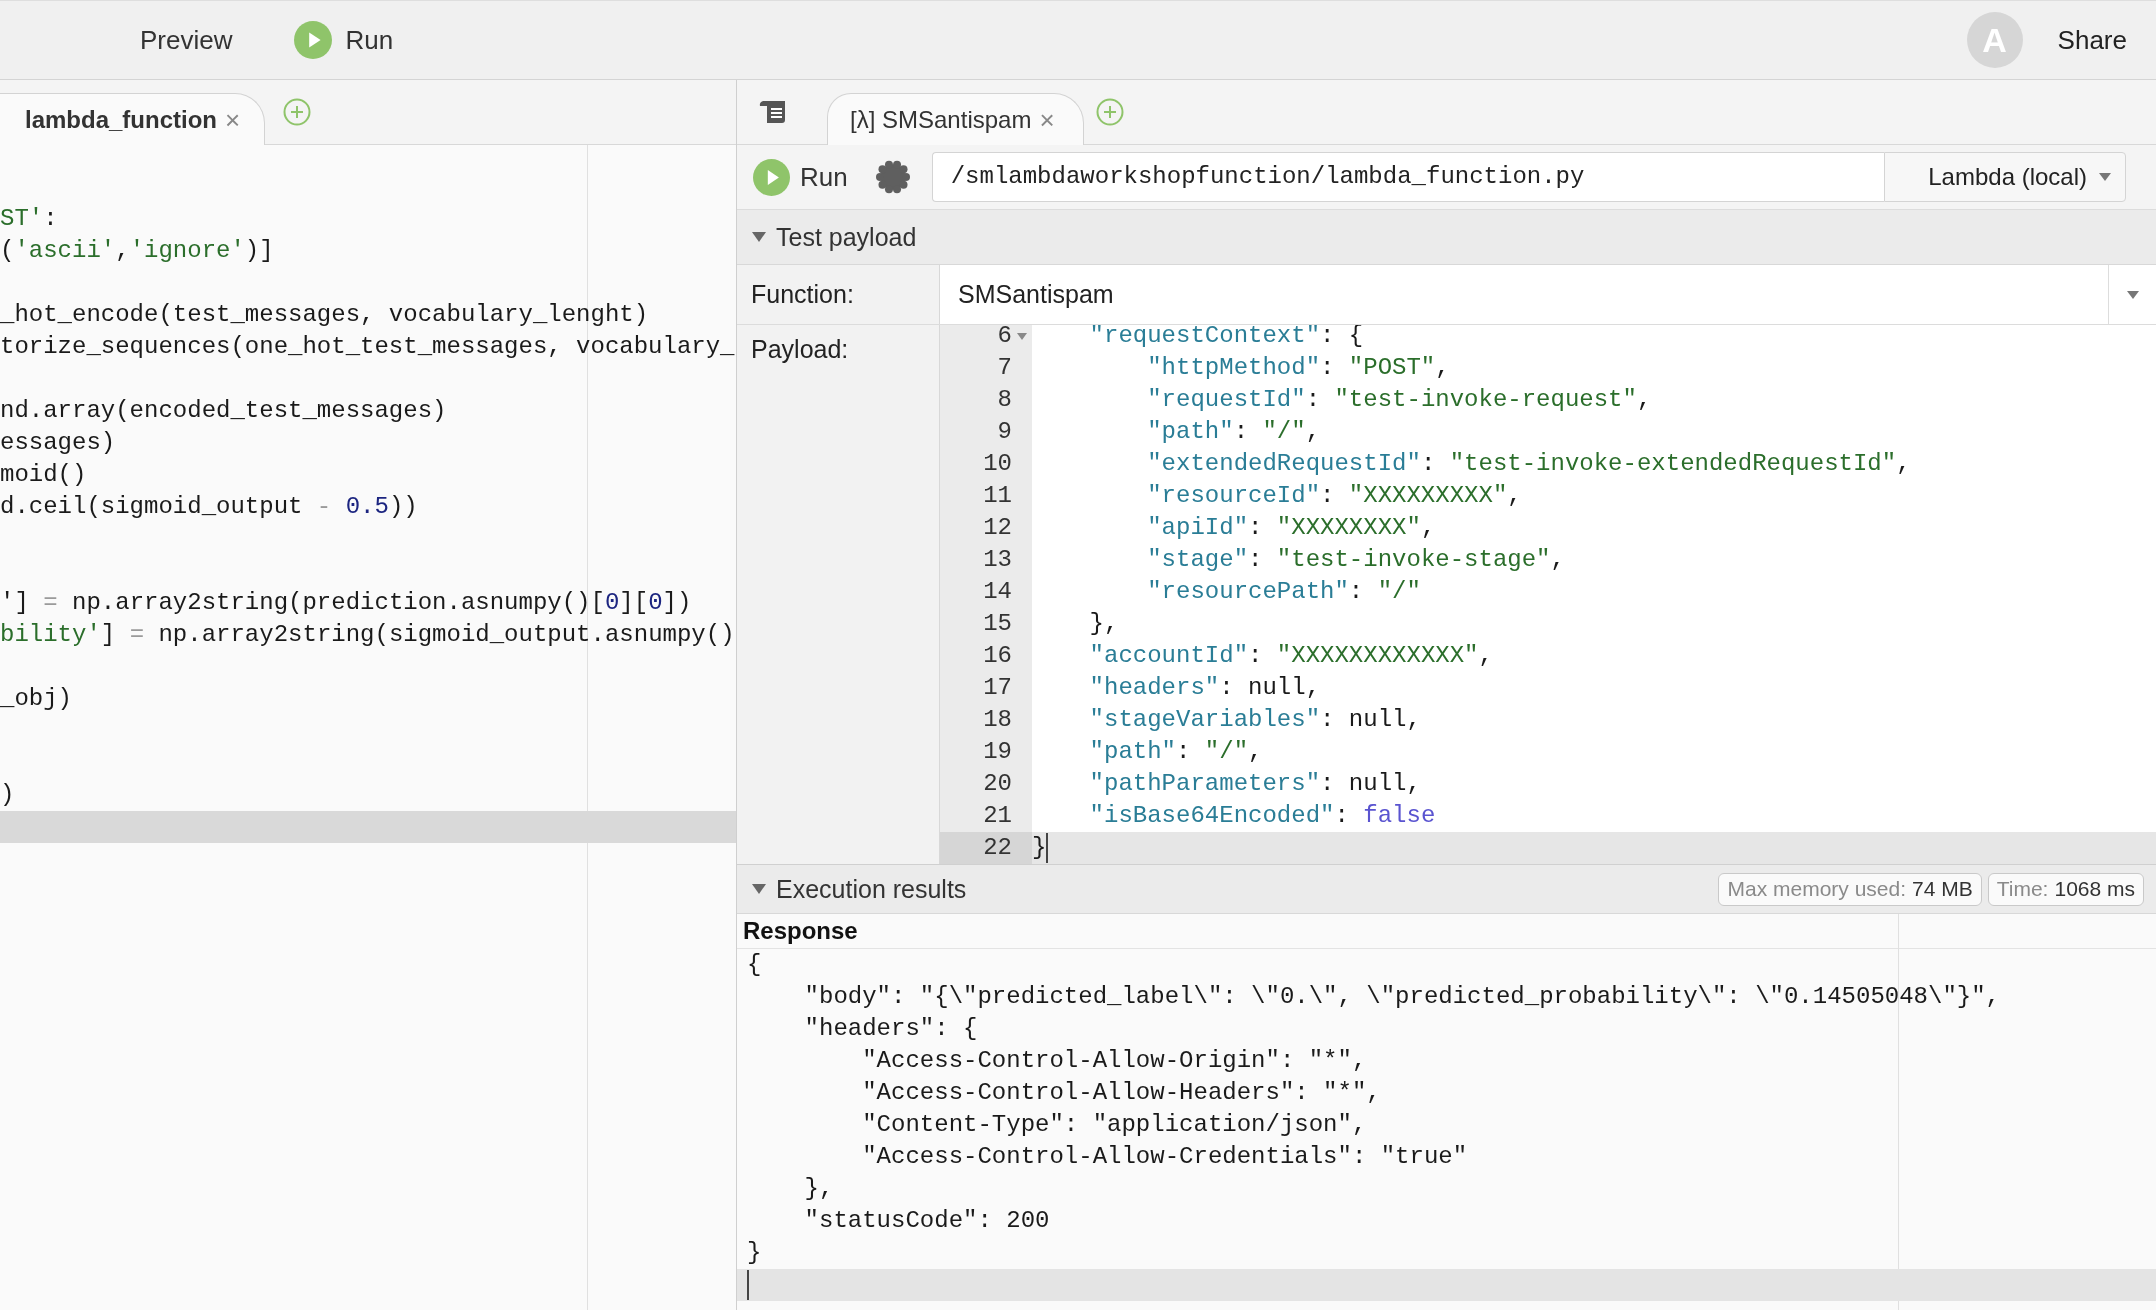 This screenshot has width=2156, height=1310. Describe the element at coordinates (834, 237) in the screenshot. I see `section-toggle: Test payload` at that location.